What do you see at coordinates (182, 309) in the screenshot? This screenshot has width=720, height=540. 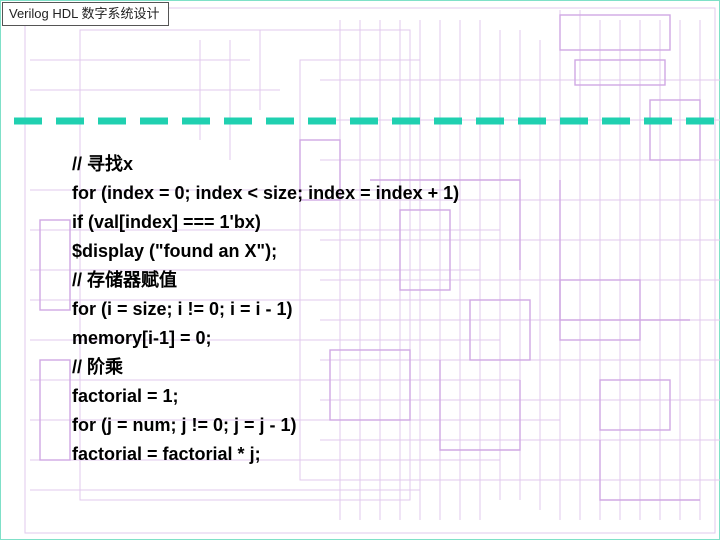 I see `code-line: for (i = size; i != 0; i = i - 1)` at bounding box center [182, 309].